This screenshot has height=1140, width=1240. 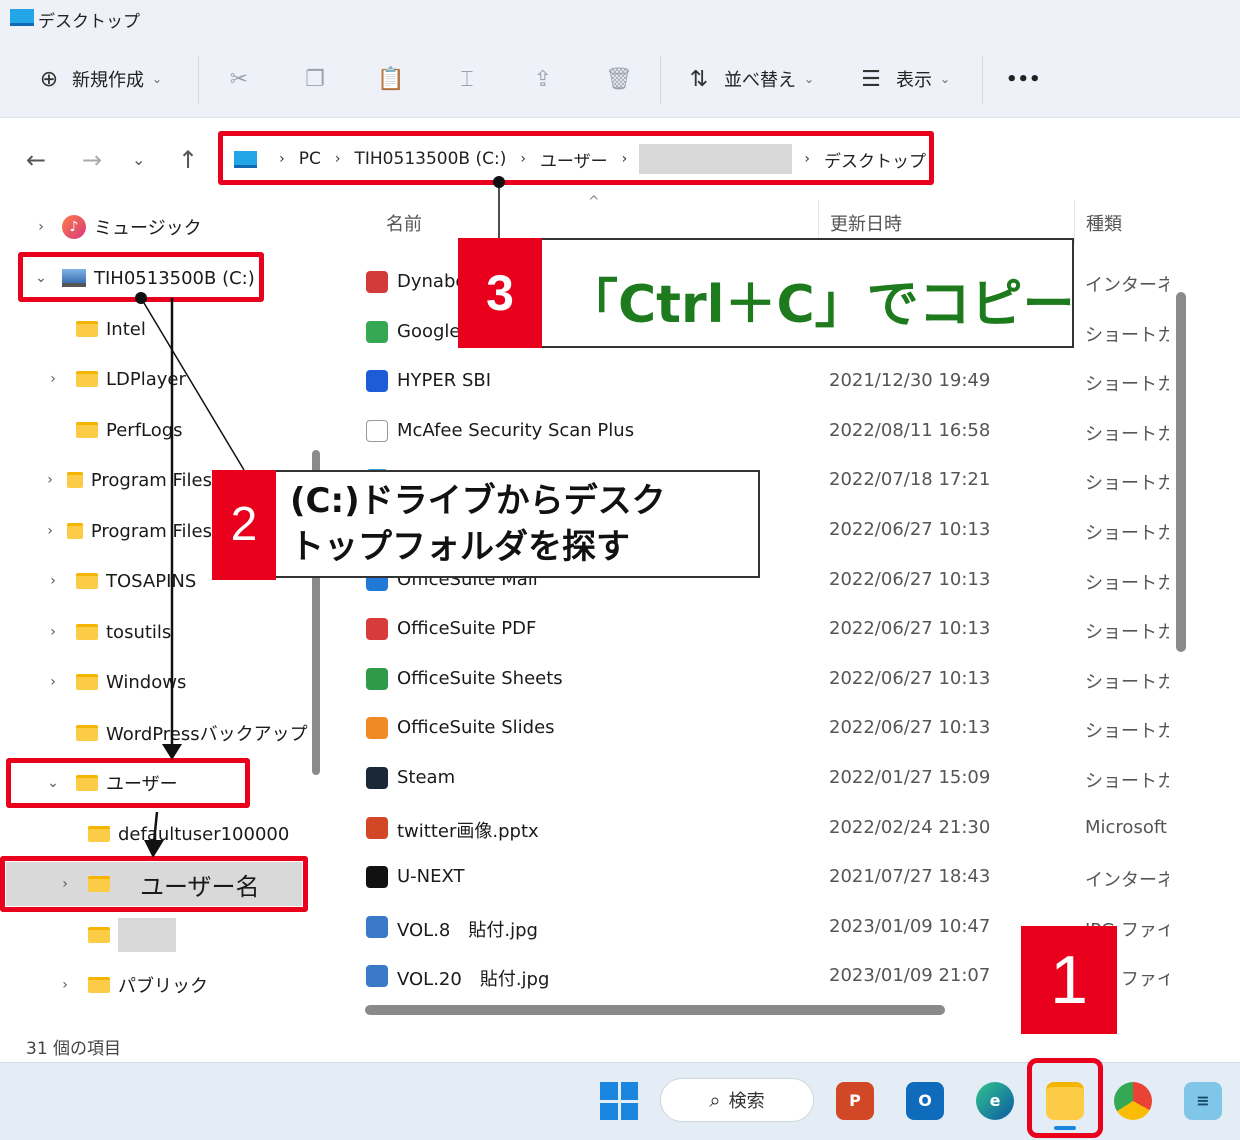 I want to click on copy-icon: ❐, so click(x=315, y=79).